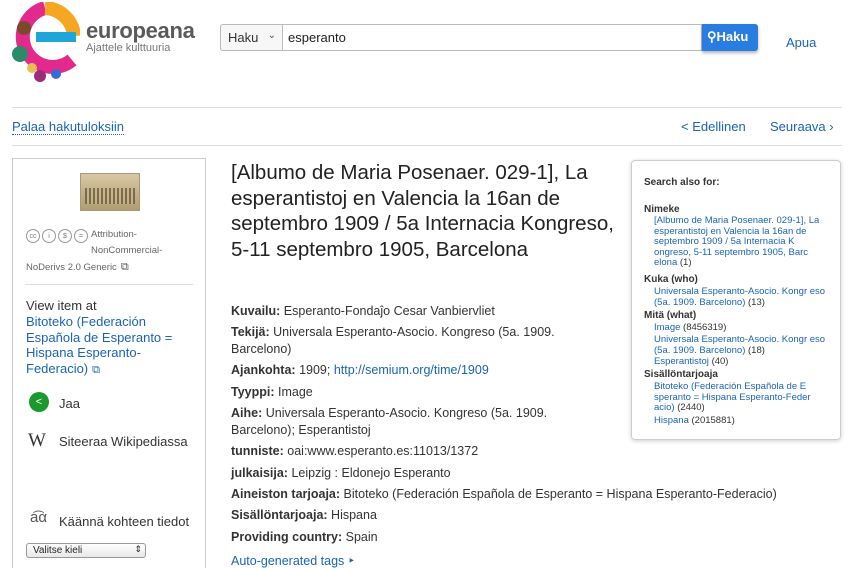  Describe the element at coordinates (802, 126) in the screenshot. I see `next-link: Seuraava ›` at that location.